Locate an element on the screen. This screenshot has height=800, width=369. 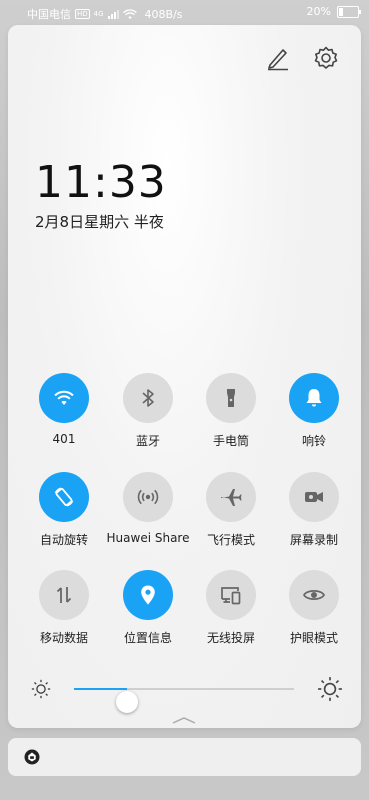
location-icon is located at coordinates (148, 595).